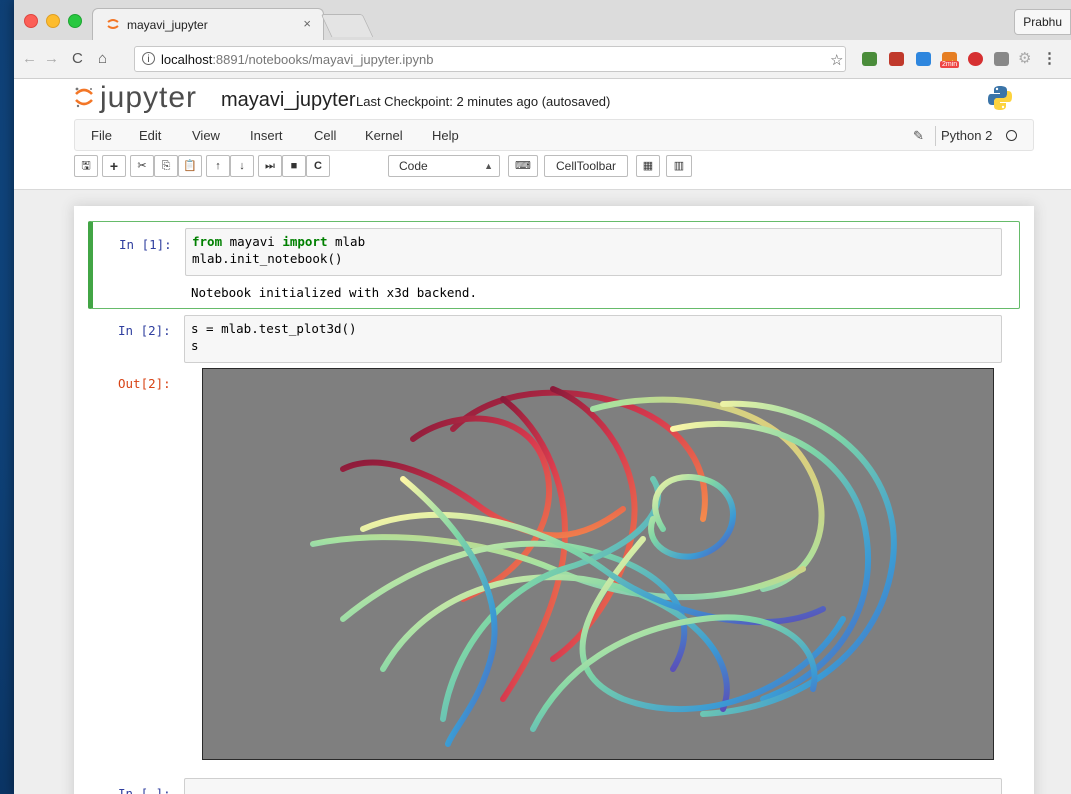  Describe the element at coordinates (307, 23) in the screenshot. I see `tab-close-icon: ×` at that location.